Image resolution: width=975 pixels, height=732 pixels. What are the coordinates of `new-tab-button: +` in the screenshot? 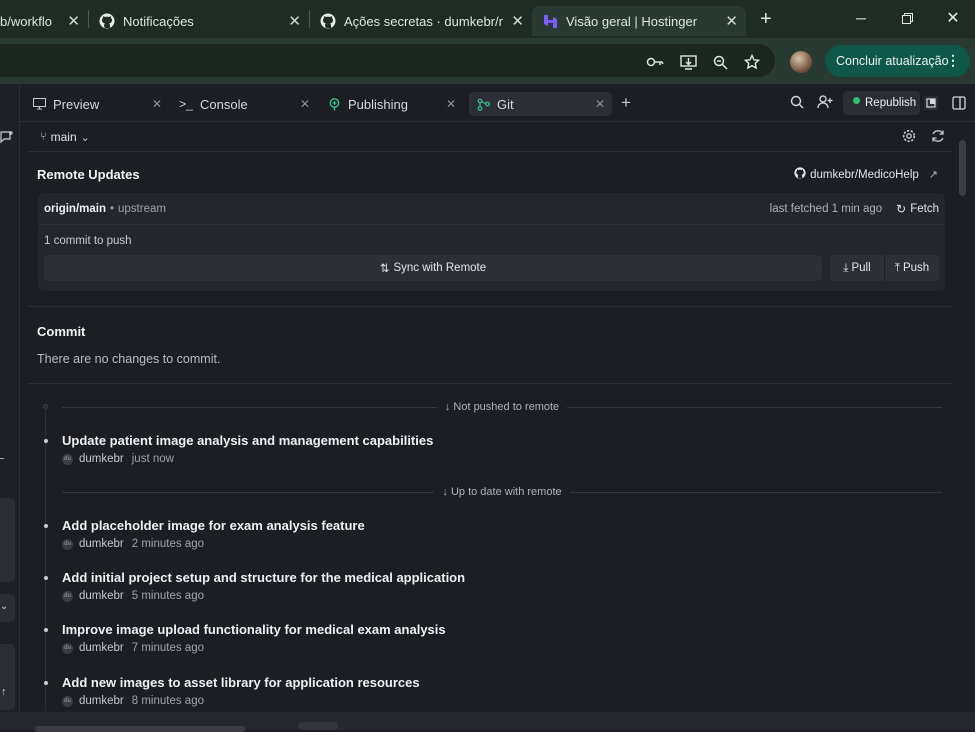 It's located at (766, 19).